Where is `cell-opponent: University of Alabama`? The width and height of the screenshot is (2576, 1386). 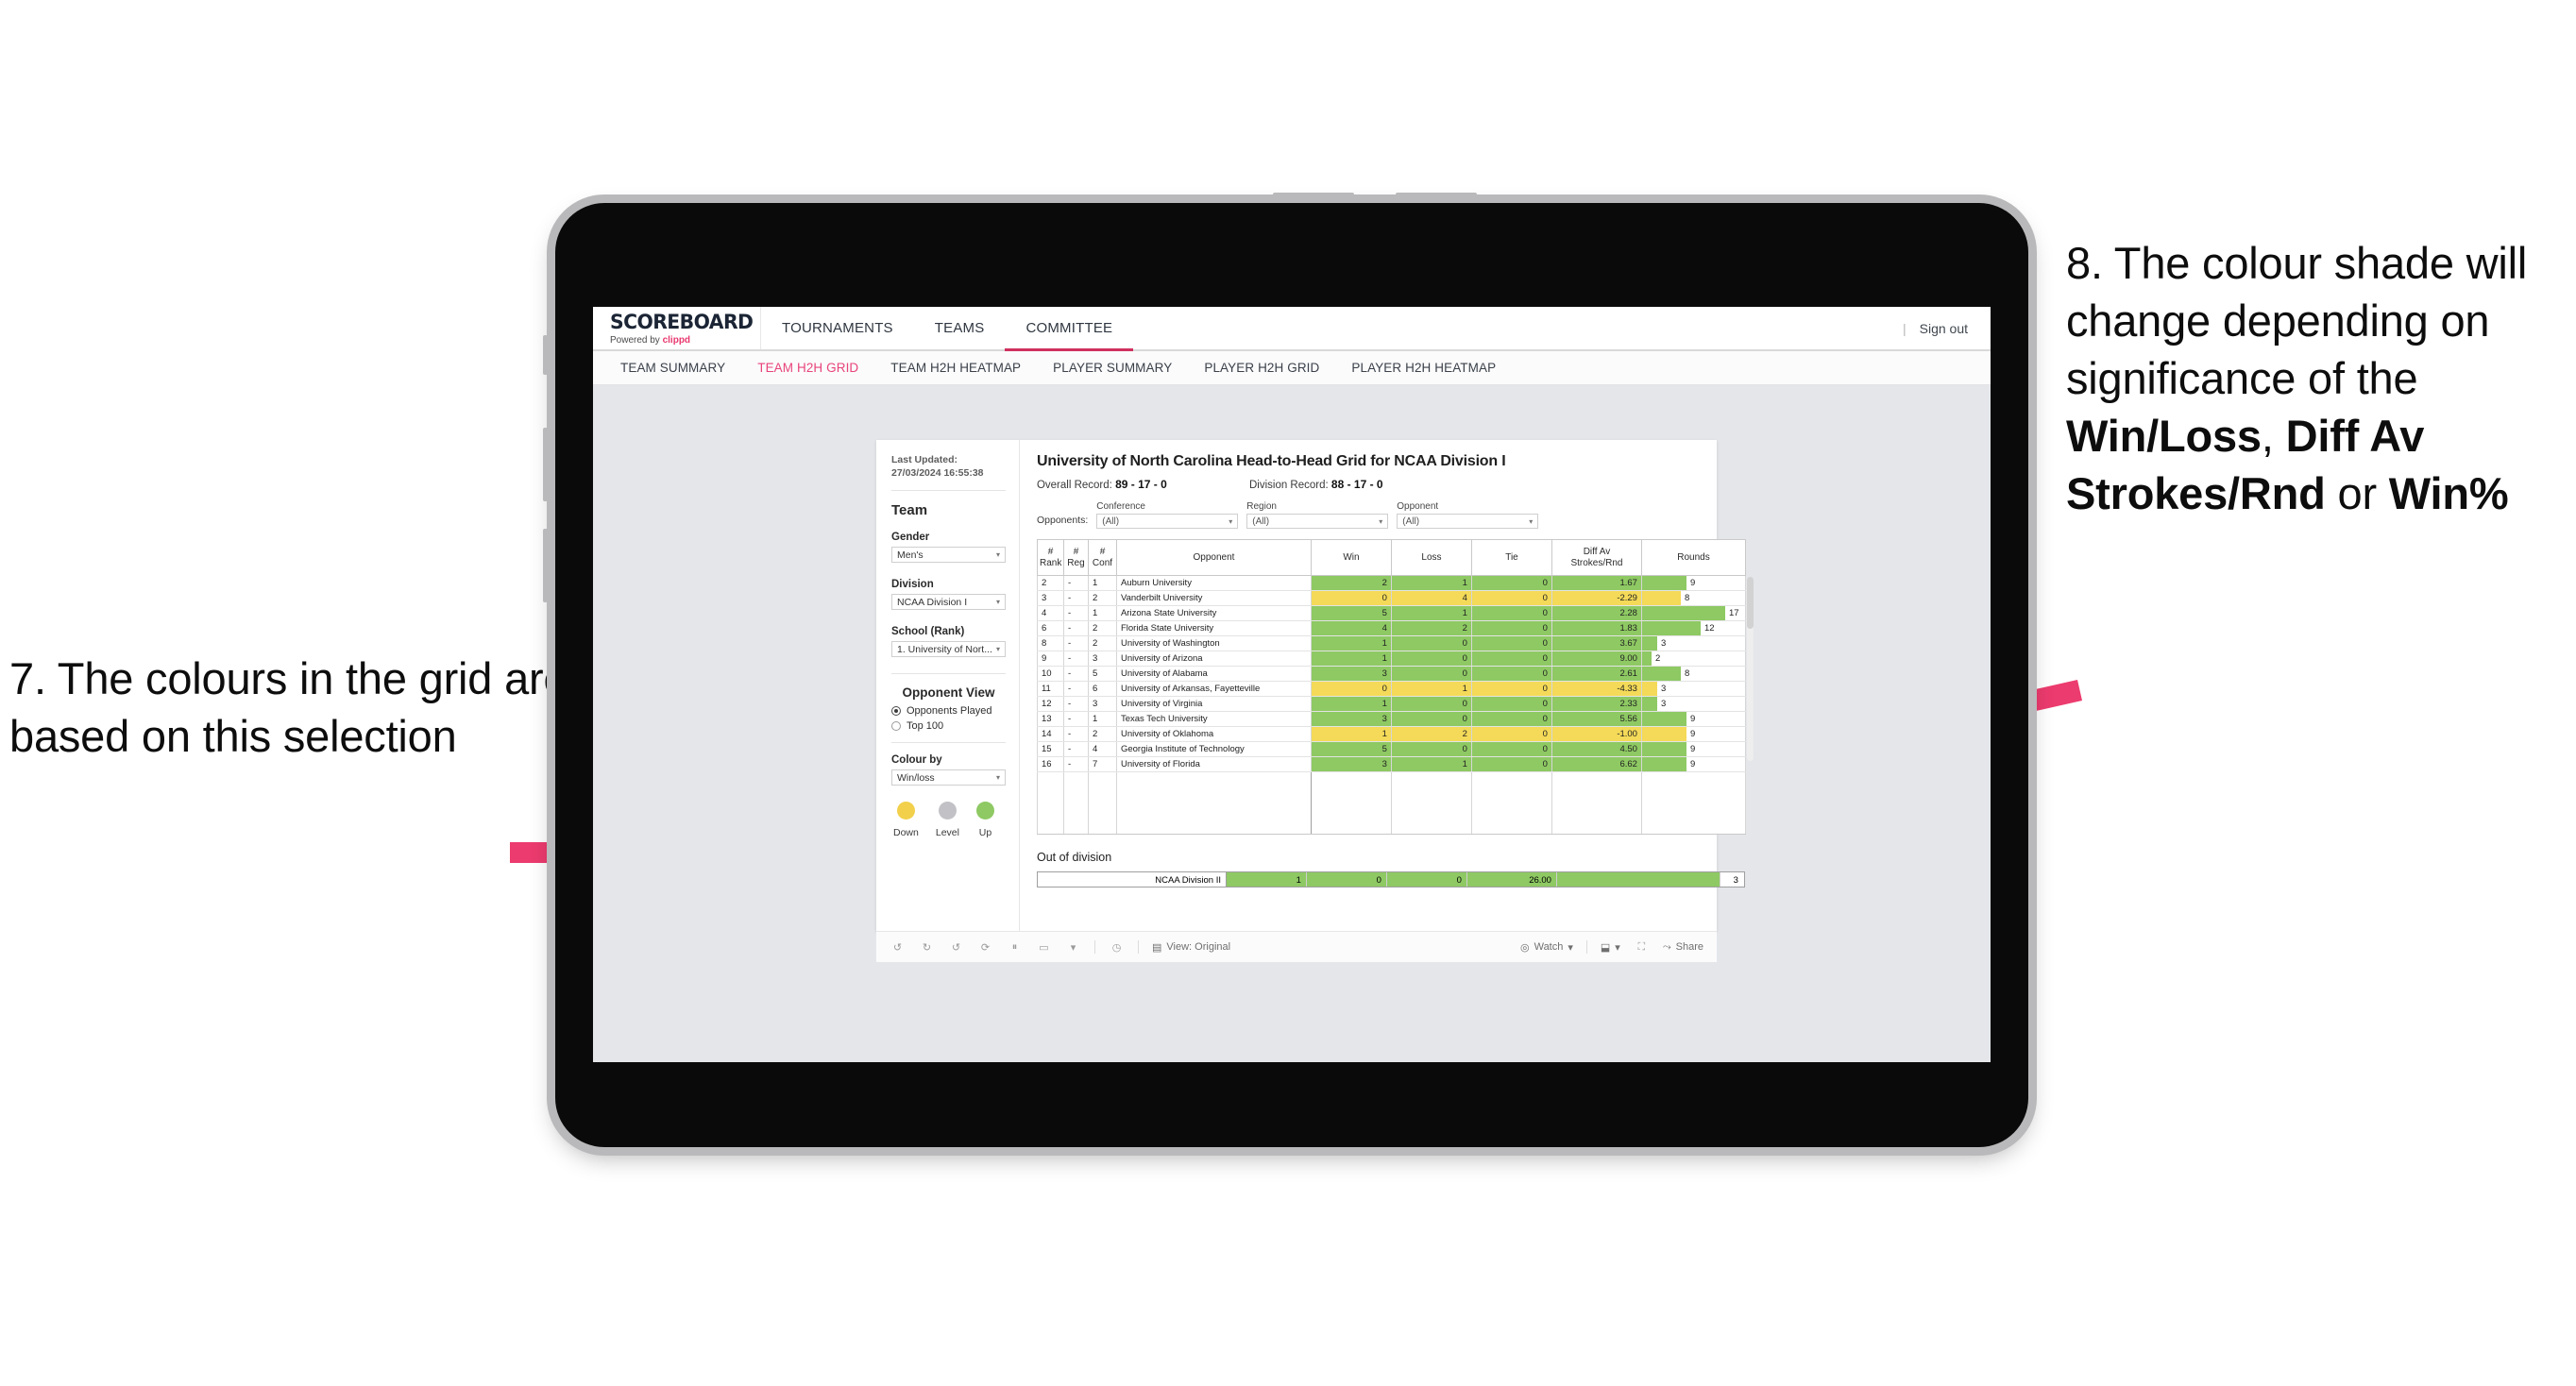
cell-opponent: University of Alabama is located at coordinates (1213, 674).